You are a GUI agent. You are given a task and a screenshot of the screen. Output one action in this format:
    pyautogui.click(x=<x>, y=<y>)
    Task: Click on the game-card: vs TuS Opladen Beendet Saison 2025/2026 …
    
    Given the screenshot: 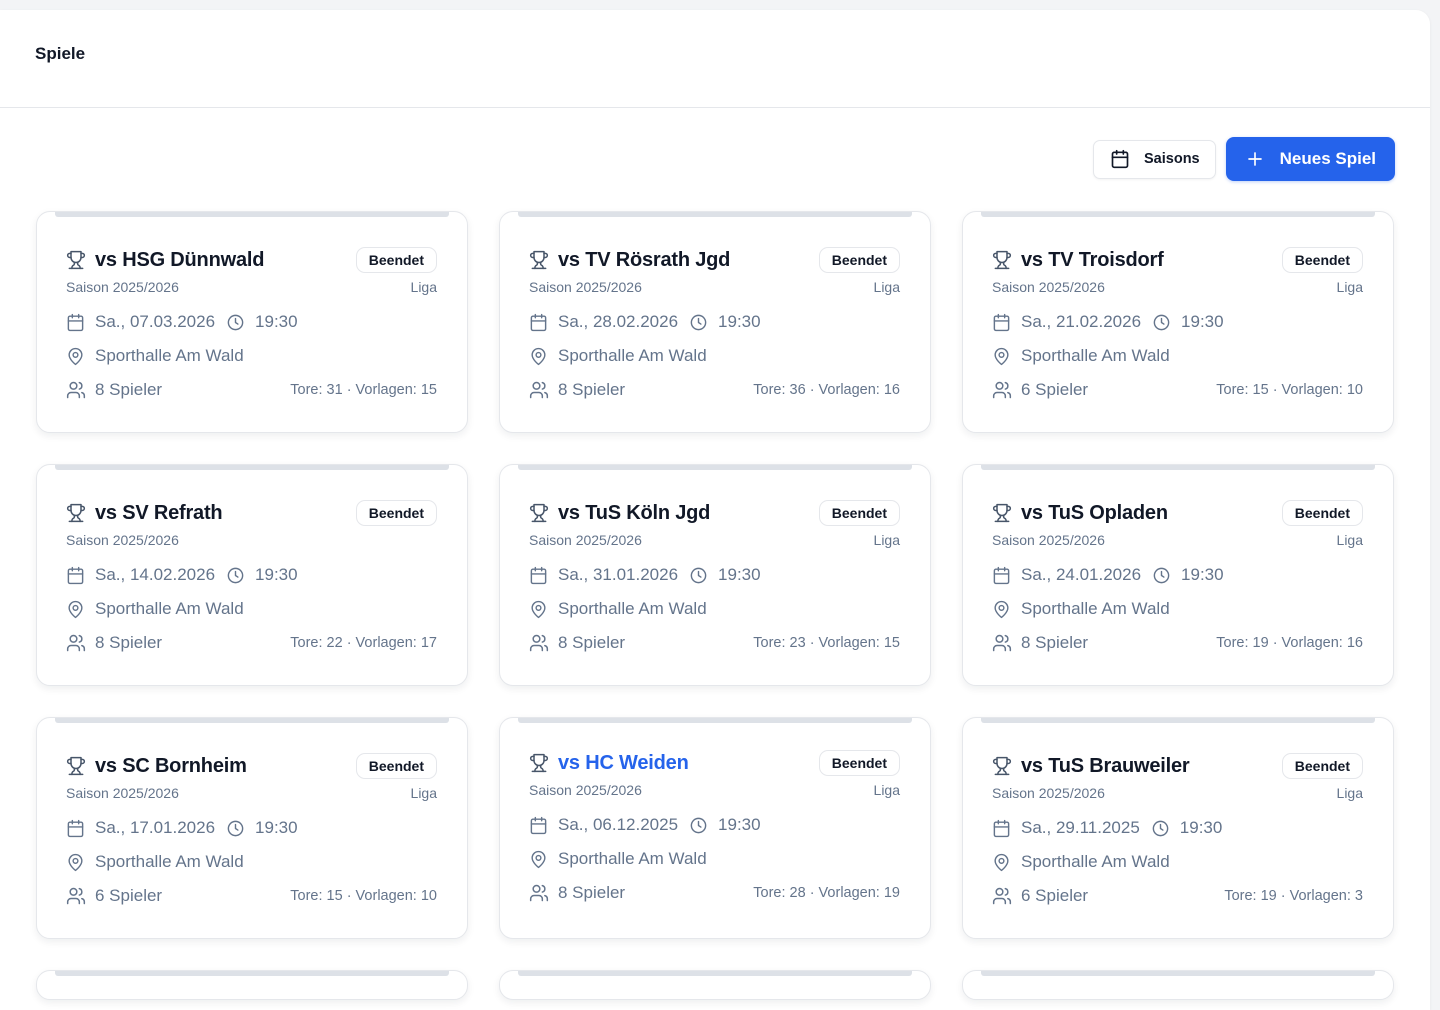 What is the action you would take?
    pyautogui.click(x=1178, y=575)
    